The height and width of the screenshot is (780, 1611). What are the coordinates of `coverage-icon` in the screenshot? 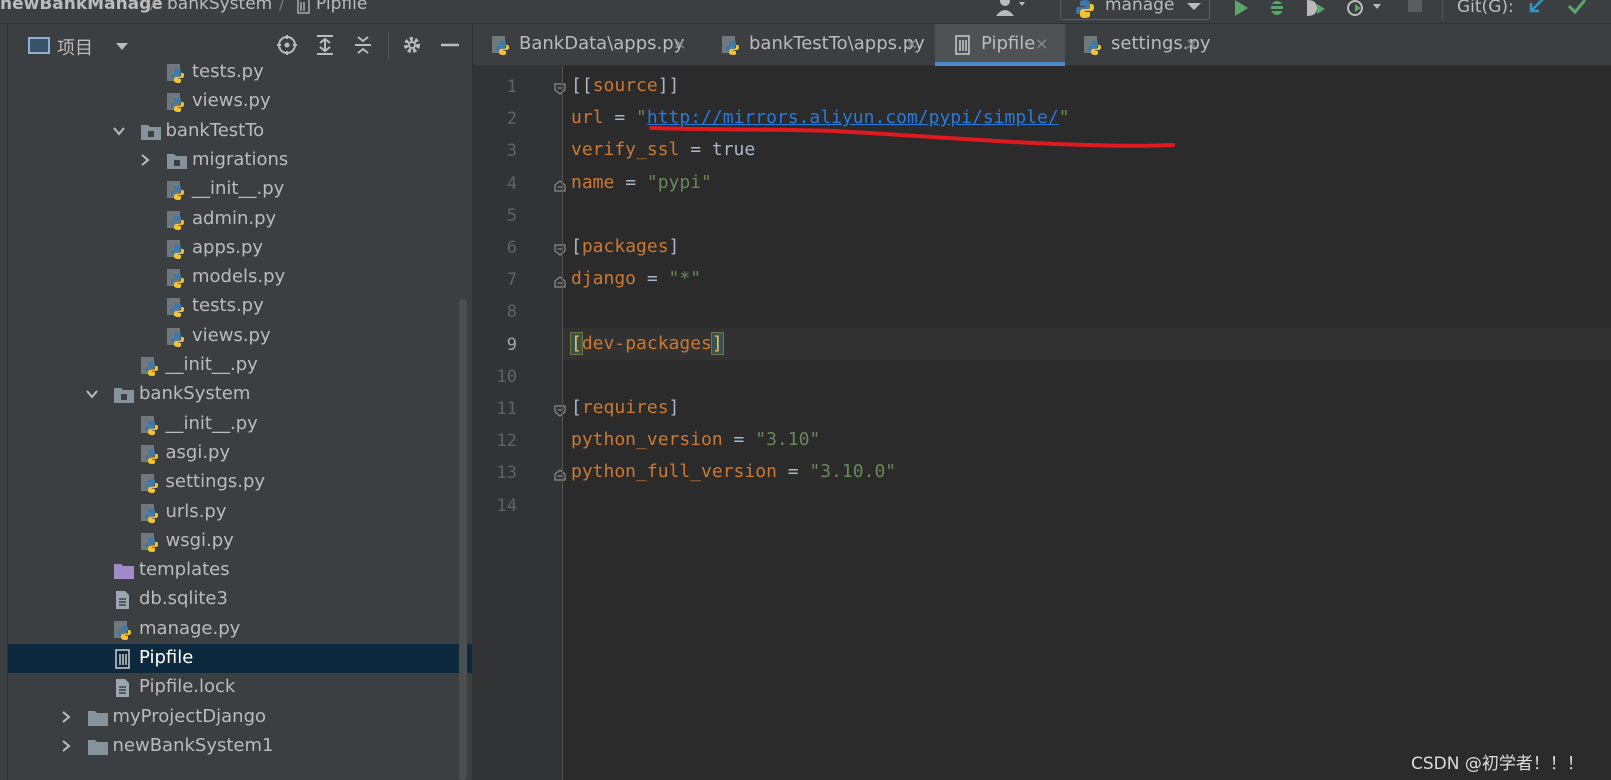 It's located at (1316, 11).